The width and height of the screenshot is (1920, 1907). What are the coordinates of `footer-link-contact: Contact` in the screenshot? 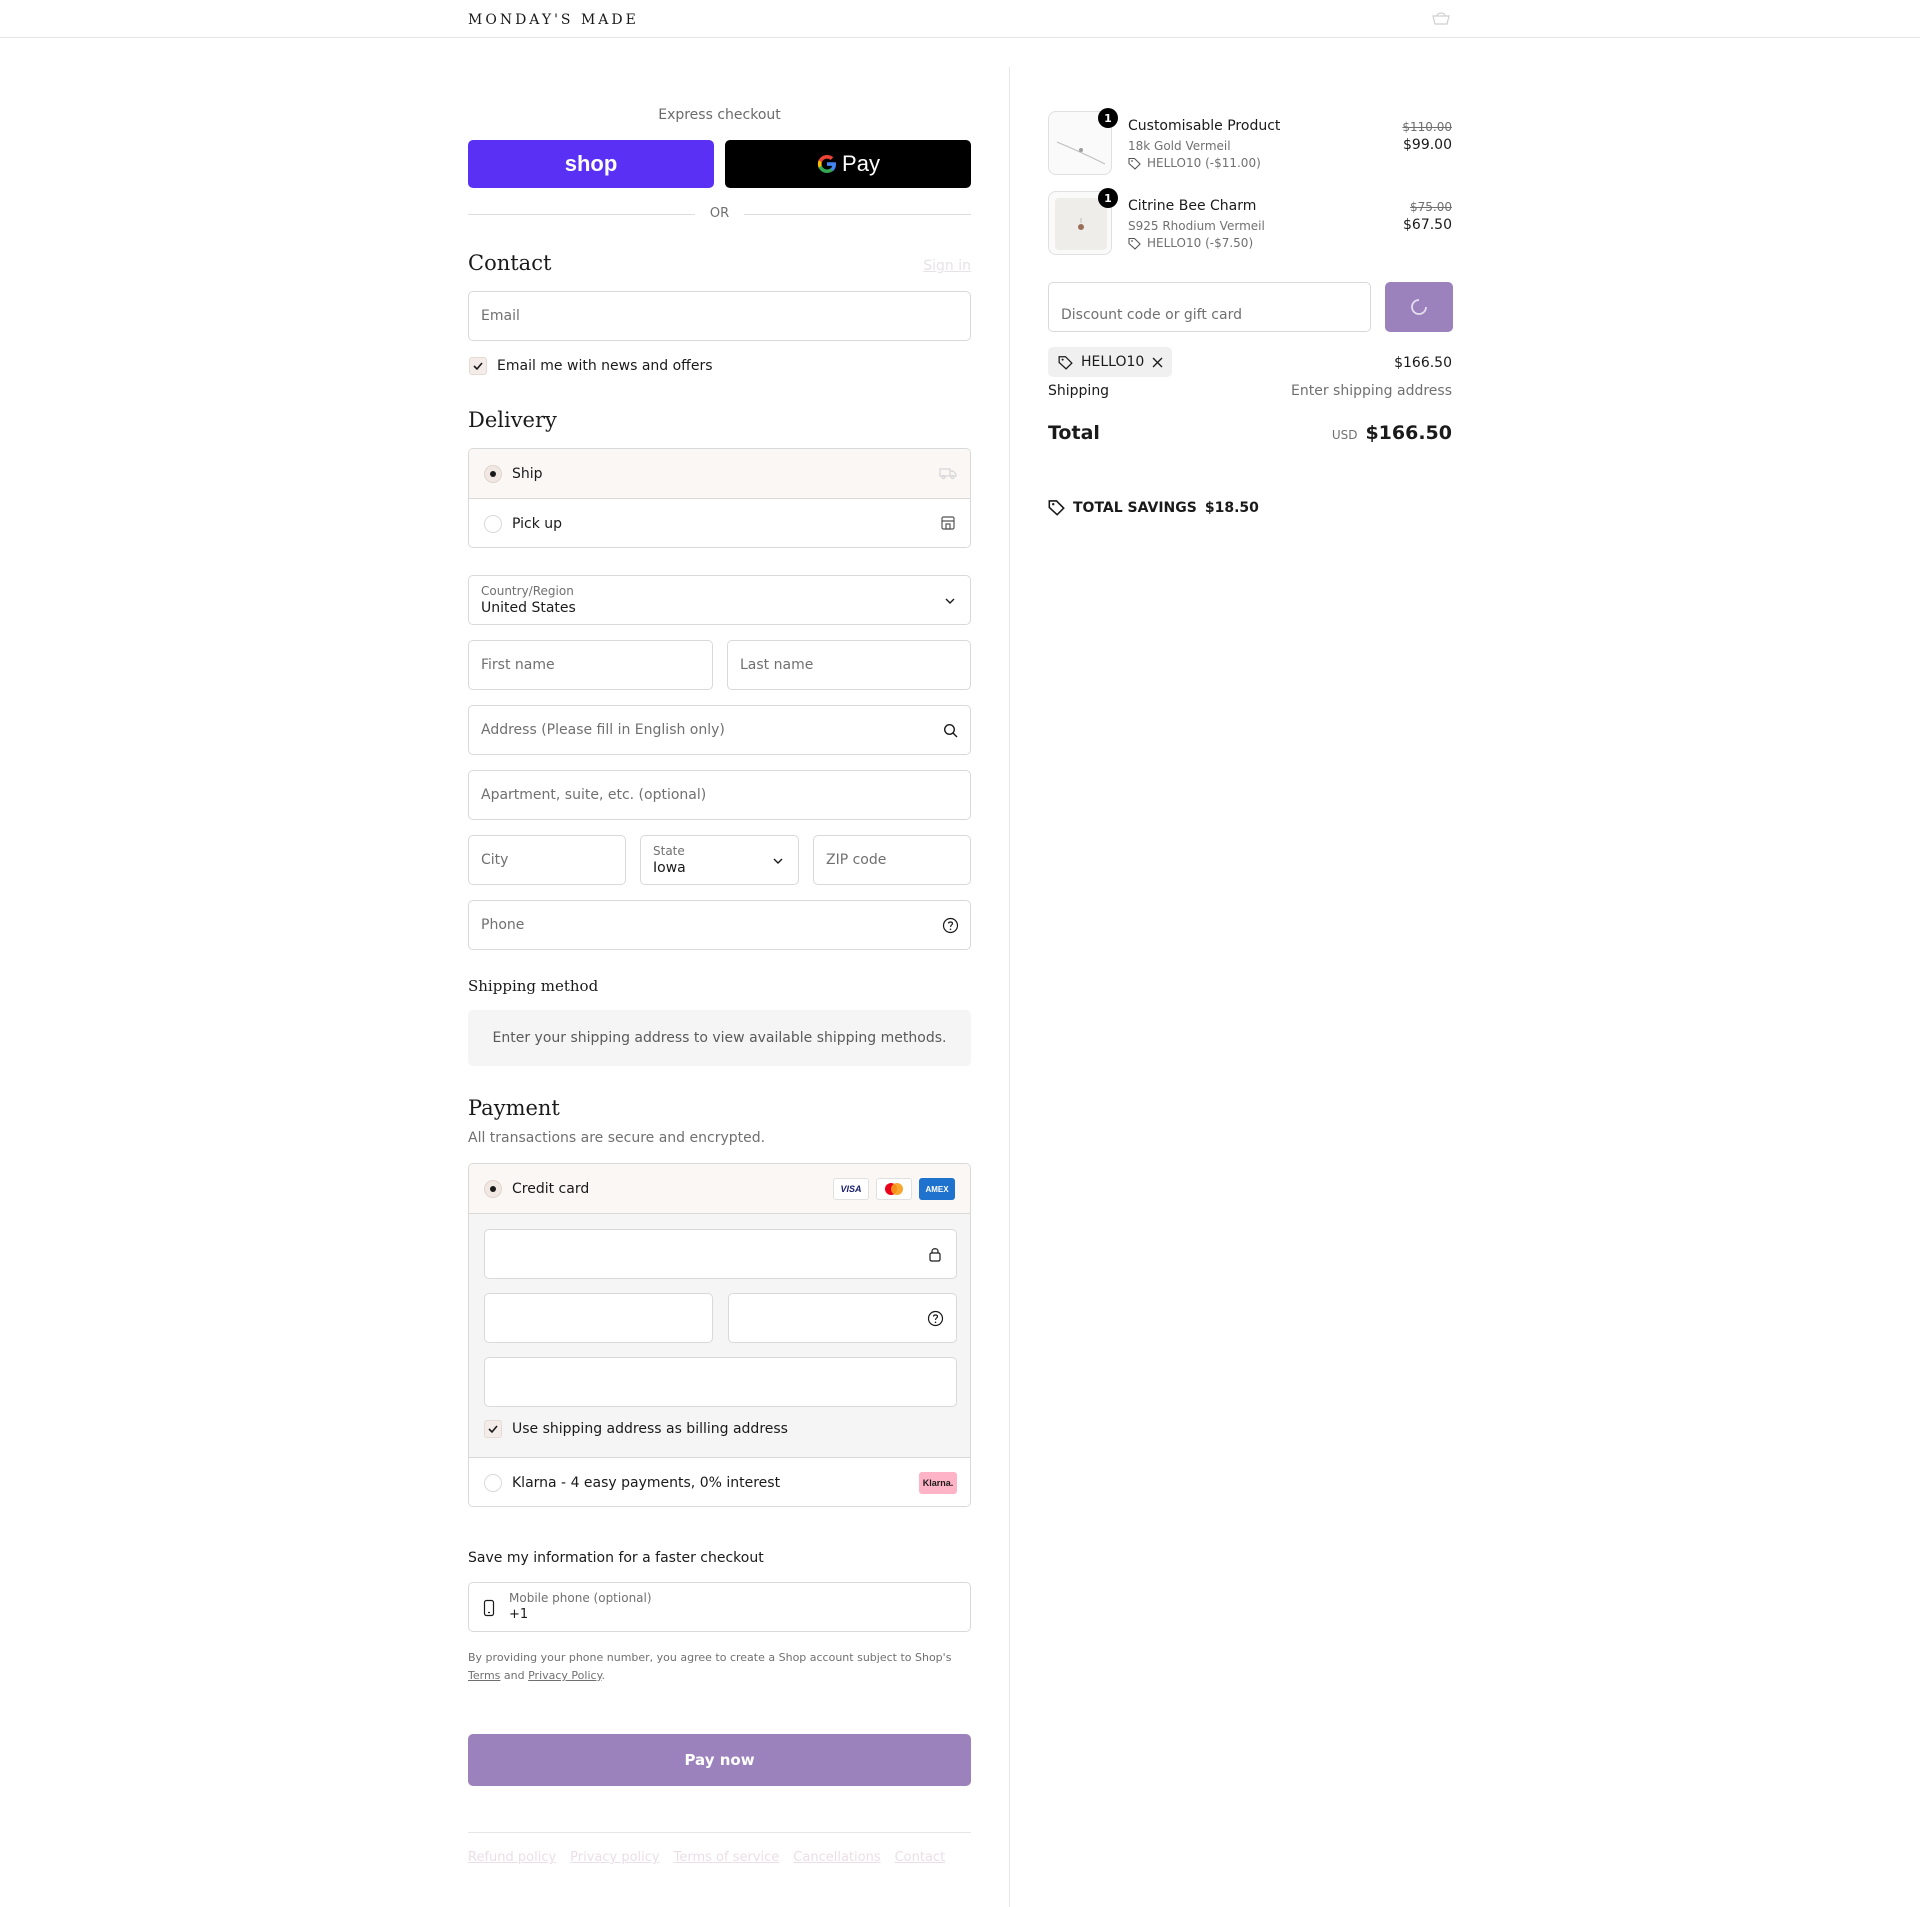 It's located at (920, 1857).